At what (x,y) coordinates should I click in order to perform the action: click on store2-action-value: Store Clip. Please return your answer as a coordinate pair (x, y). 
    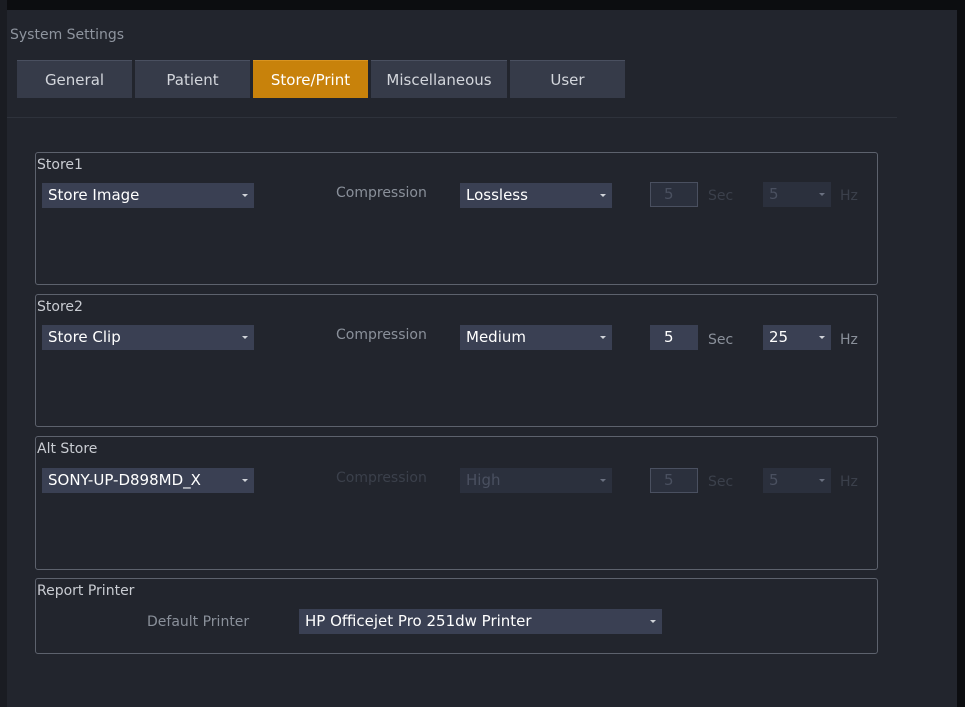
    Looking at the image, I should click on (84, 337).